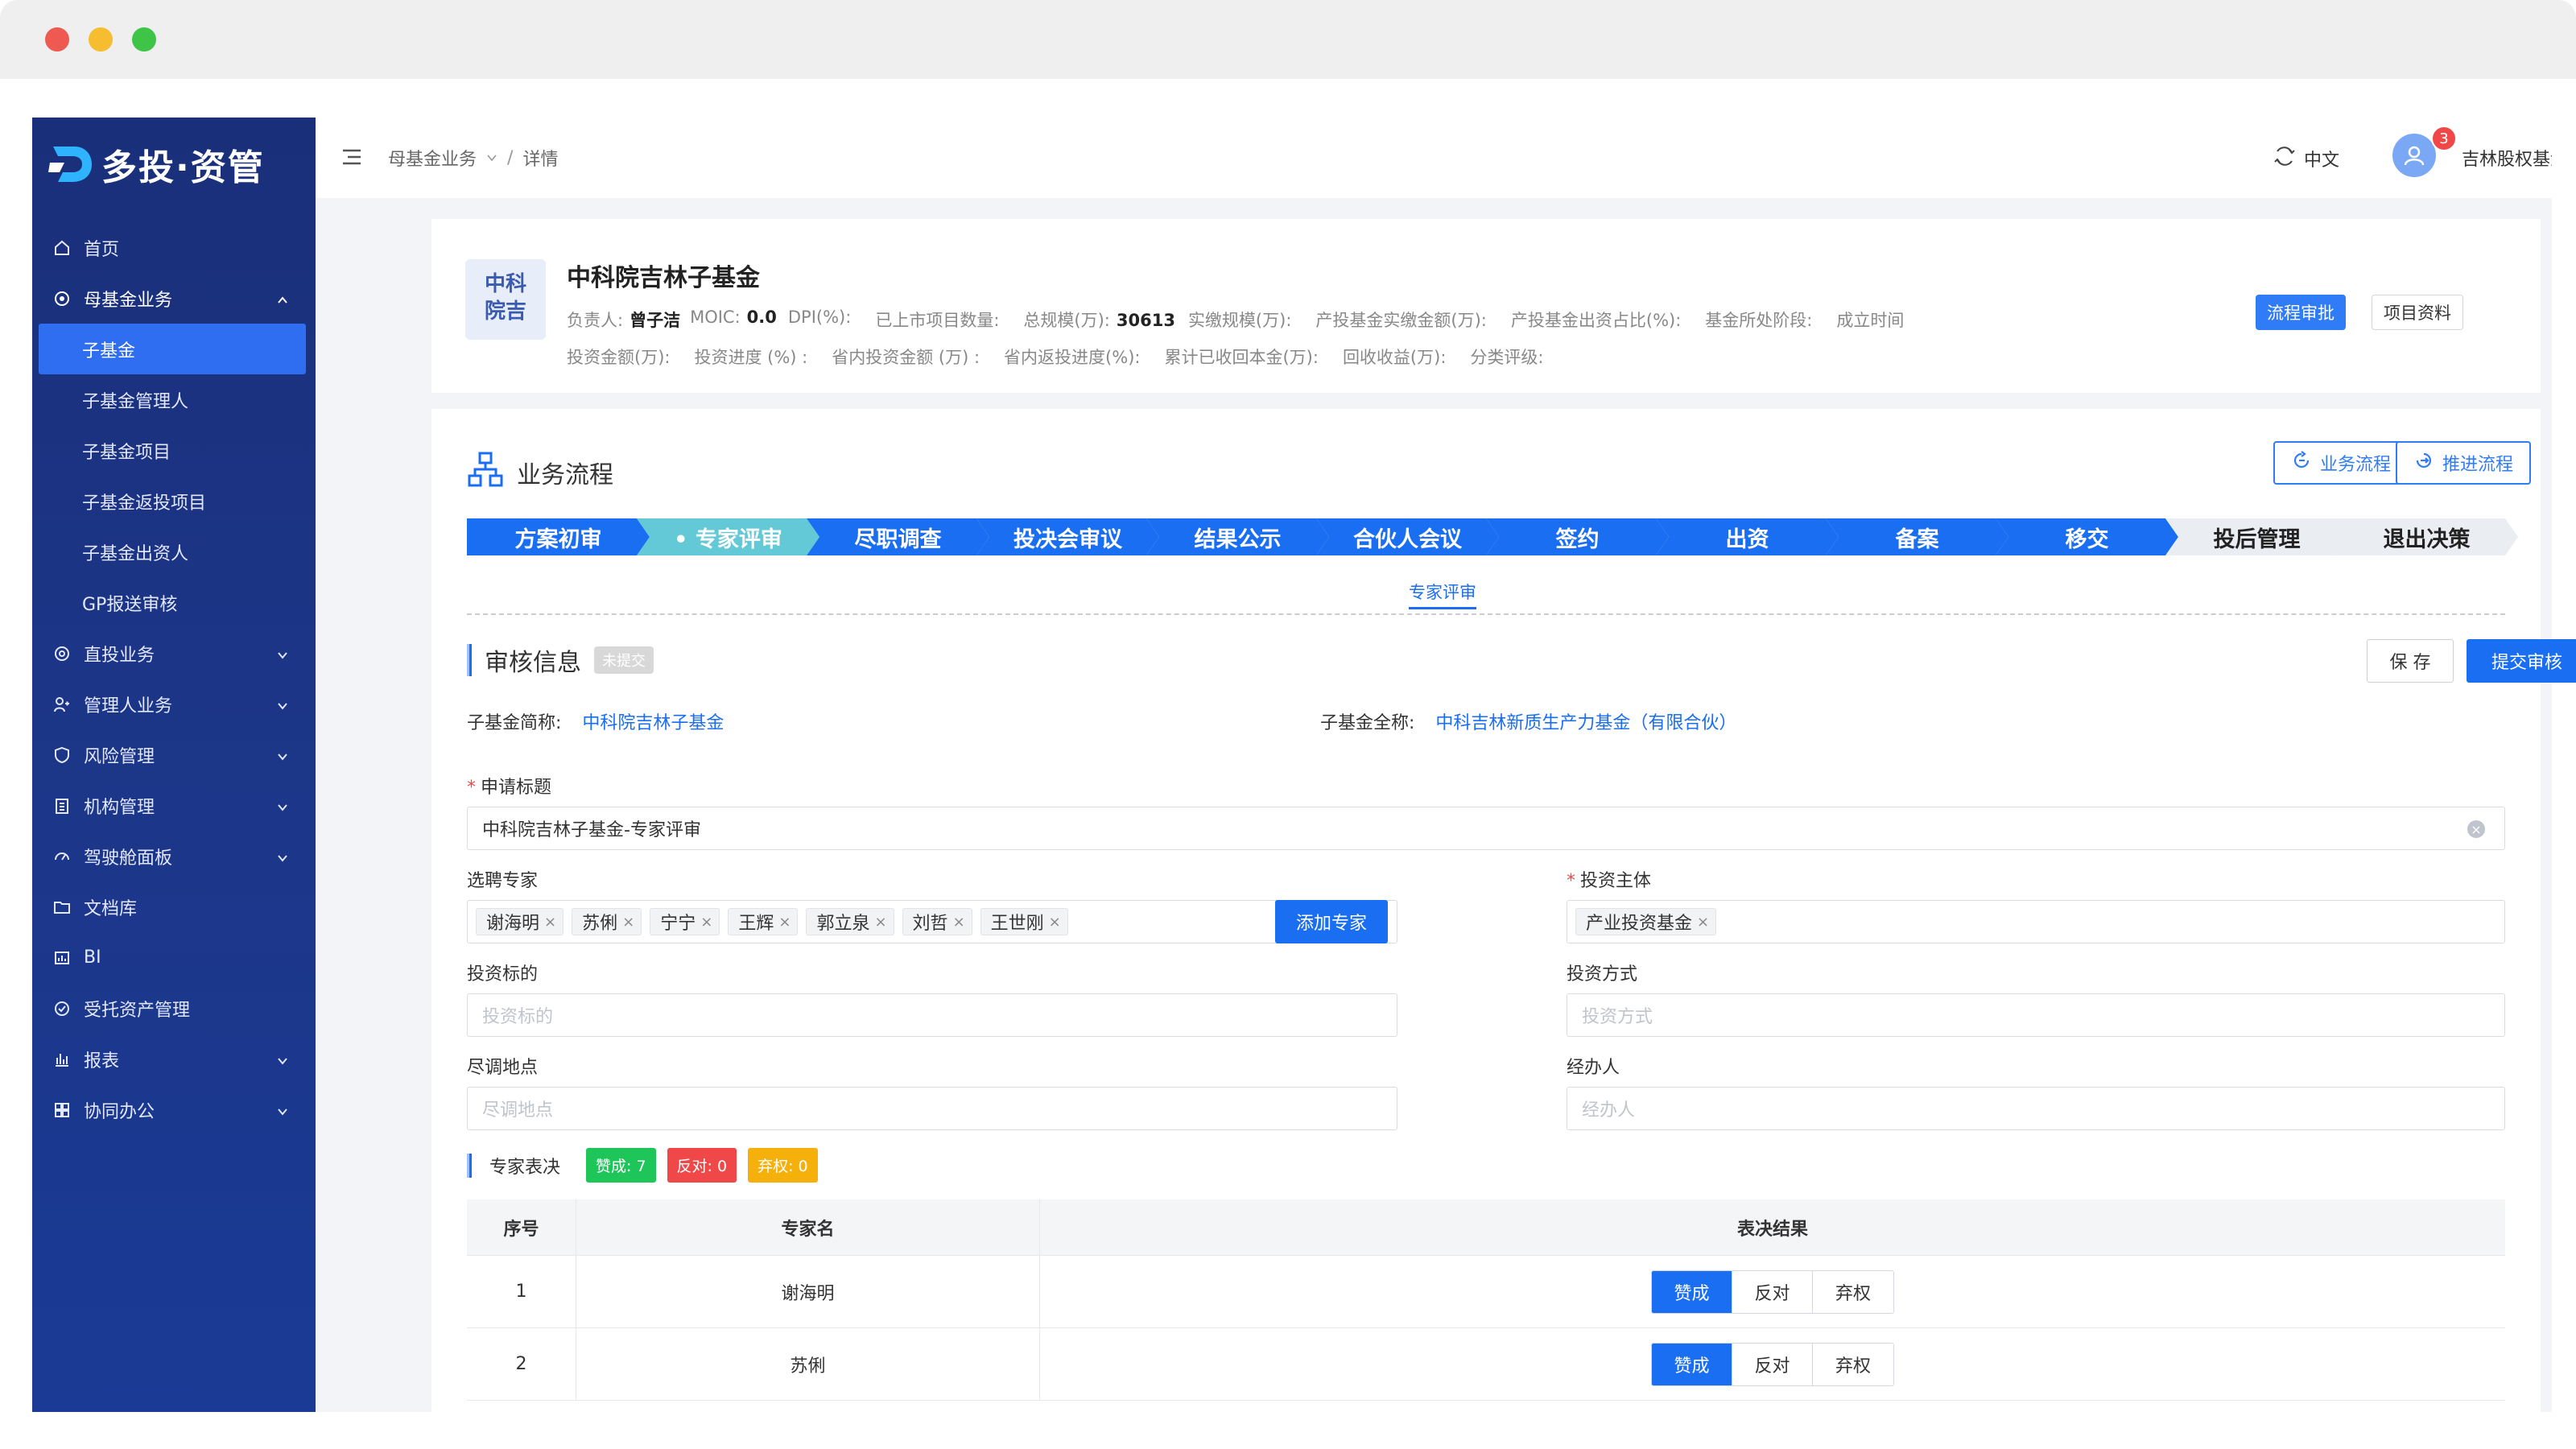 Image resolution: width=2576 pixels, height=1449 pixels. I want to click on step-expert-review: • 专家评审, so click(728, 536).